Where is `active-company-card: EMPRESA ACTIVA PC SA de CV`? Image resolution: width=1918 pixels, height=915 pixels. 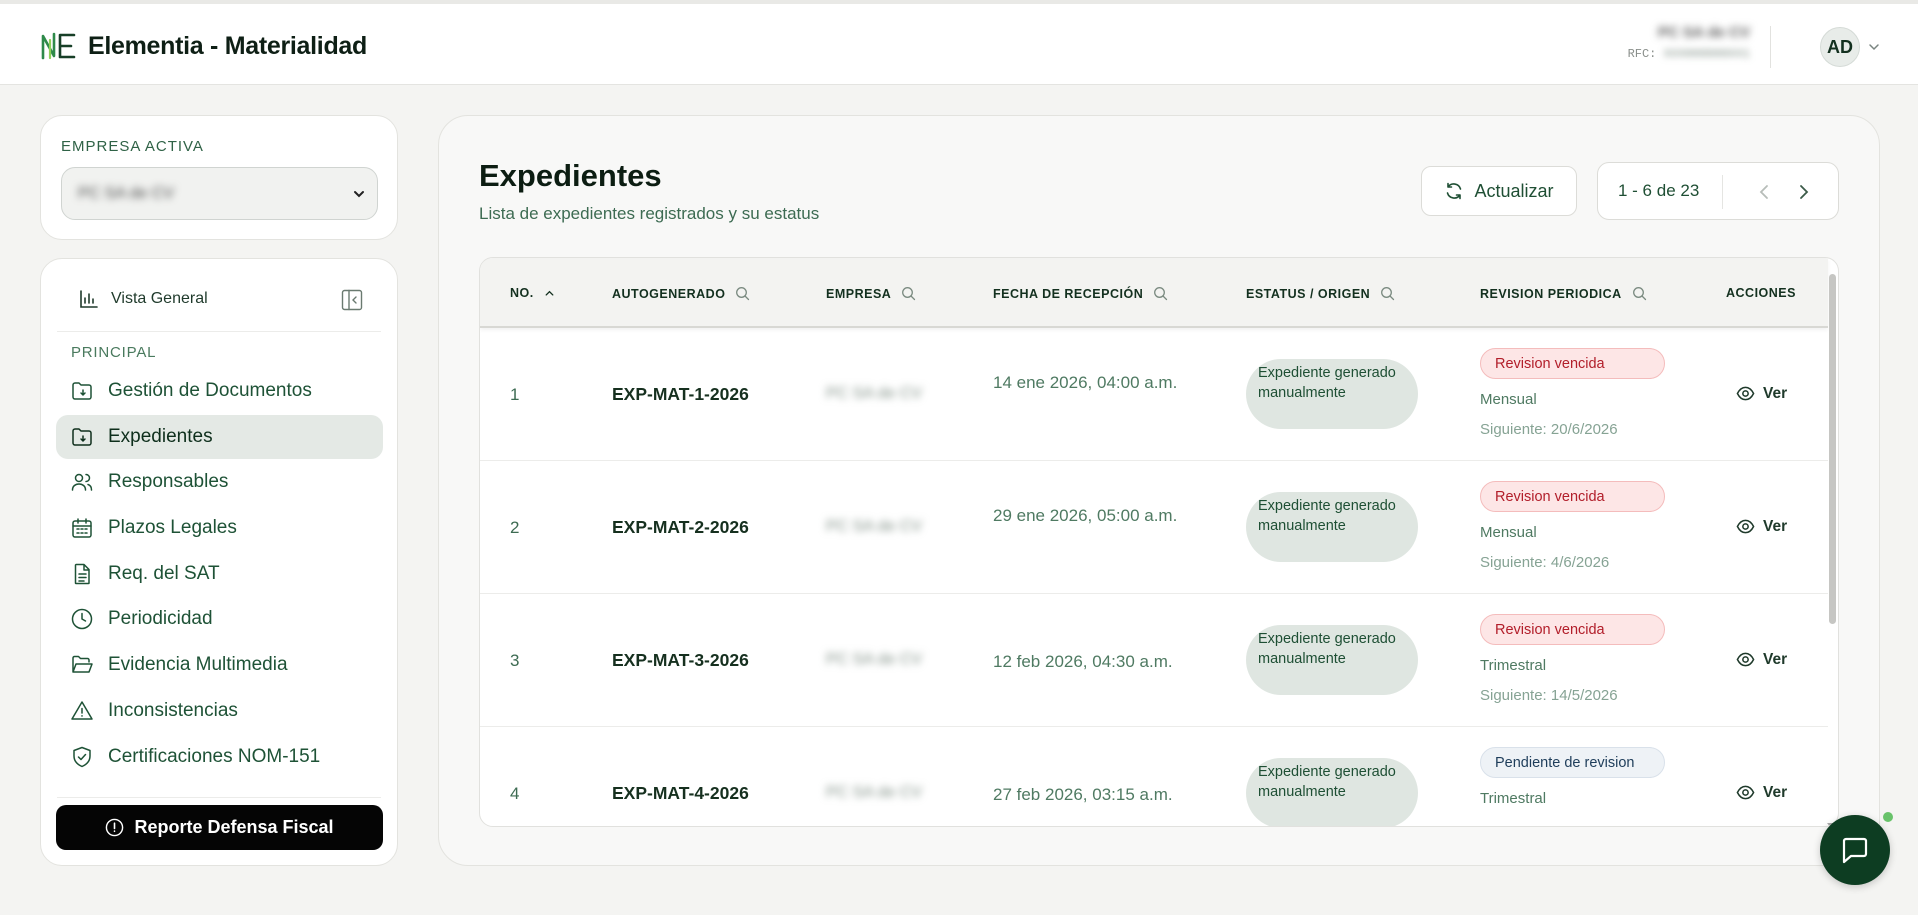
active-company-card: EMPRESA ACTIVA PC SA de CV is located at coordinates (219, 177).